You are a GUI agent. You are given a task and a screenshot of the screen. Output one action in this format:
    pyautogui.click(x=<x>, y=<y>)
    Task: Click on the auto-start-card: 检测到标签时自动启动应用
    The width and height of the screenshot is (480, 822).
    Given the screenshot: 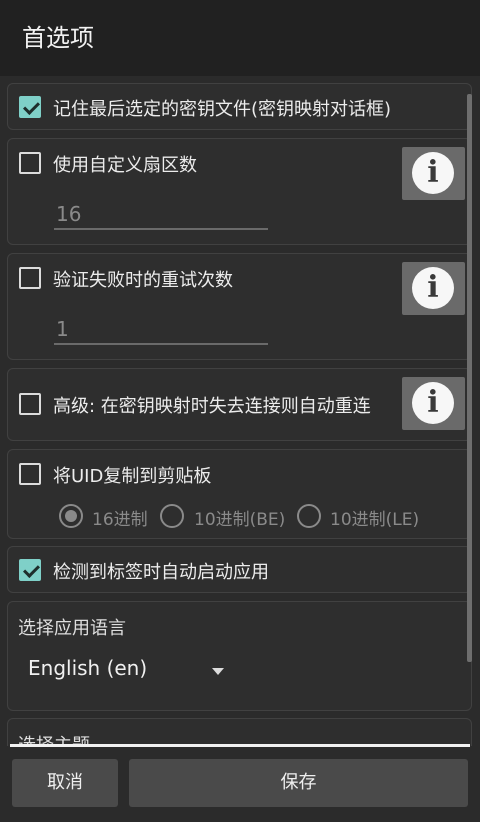 What is the action you would take?
    pyautogui.click(x=239, y=569)
    